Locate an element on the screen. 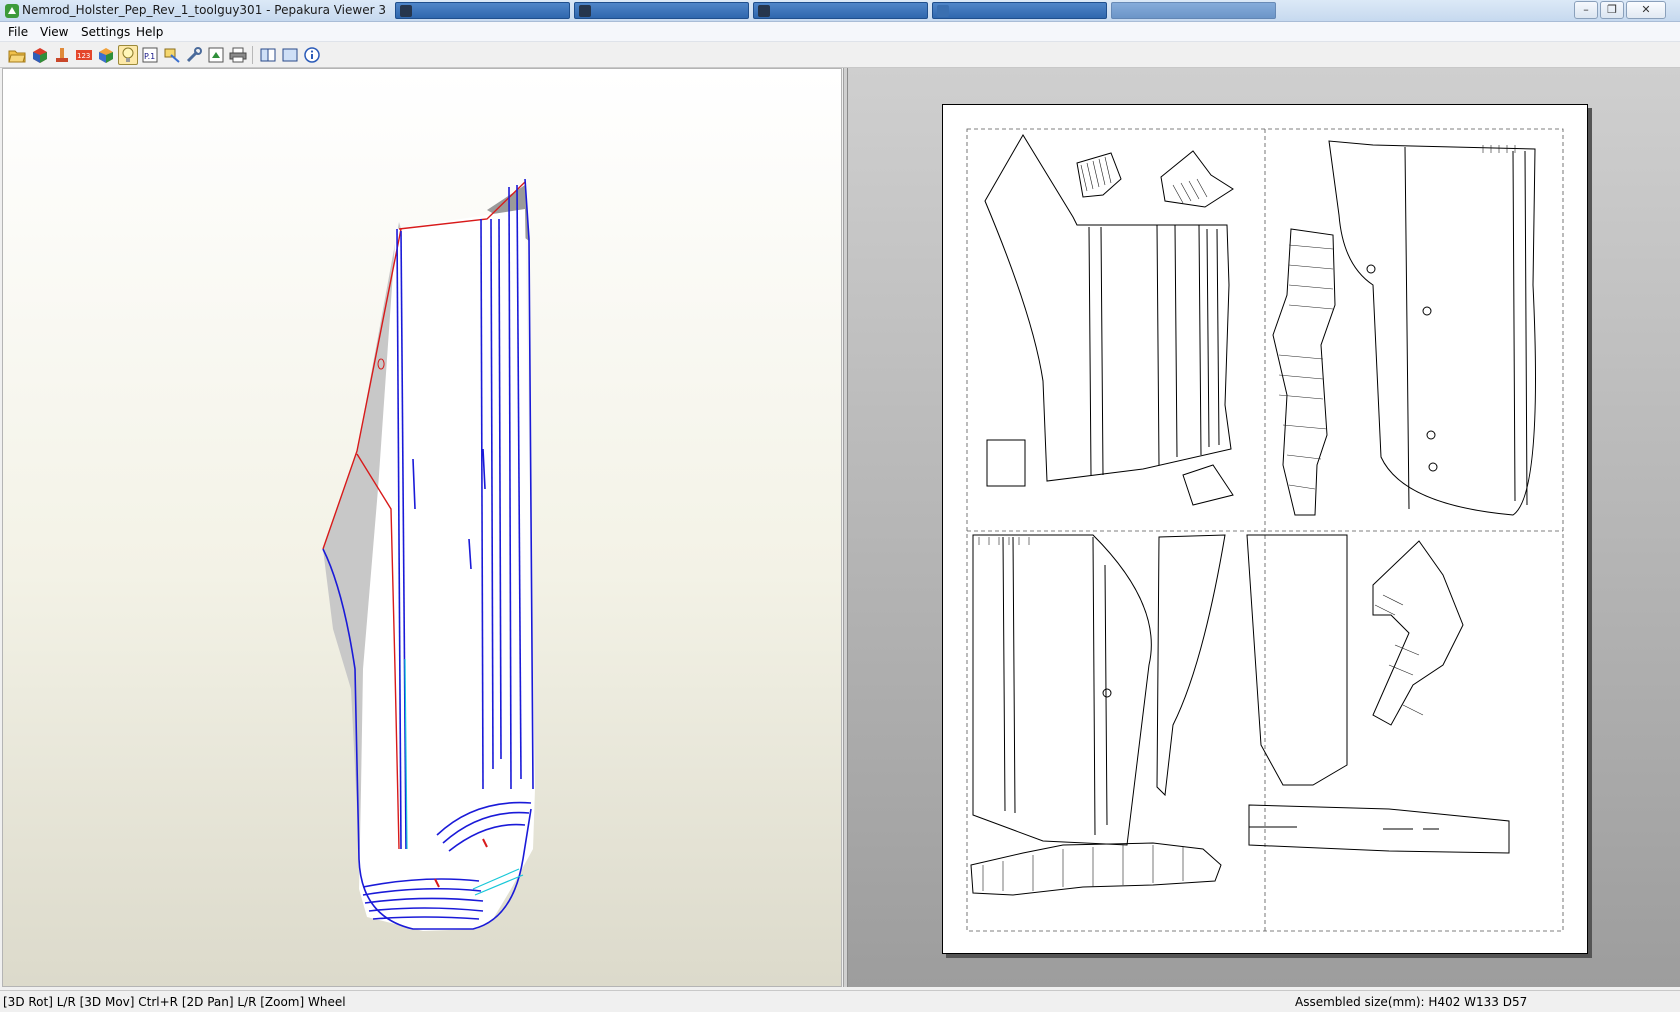 Image resolution: width=1680 pixels, height=1012 pixels. info-icon is located at coordinates (312, 55).